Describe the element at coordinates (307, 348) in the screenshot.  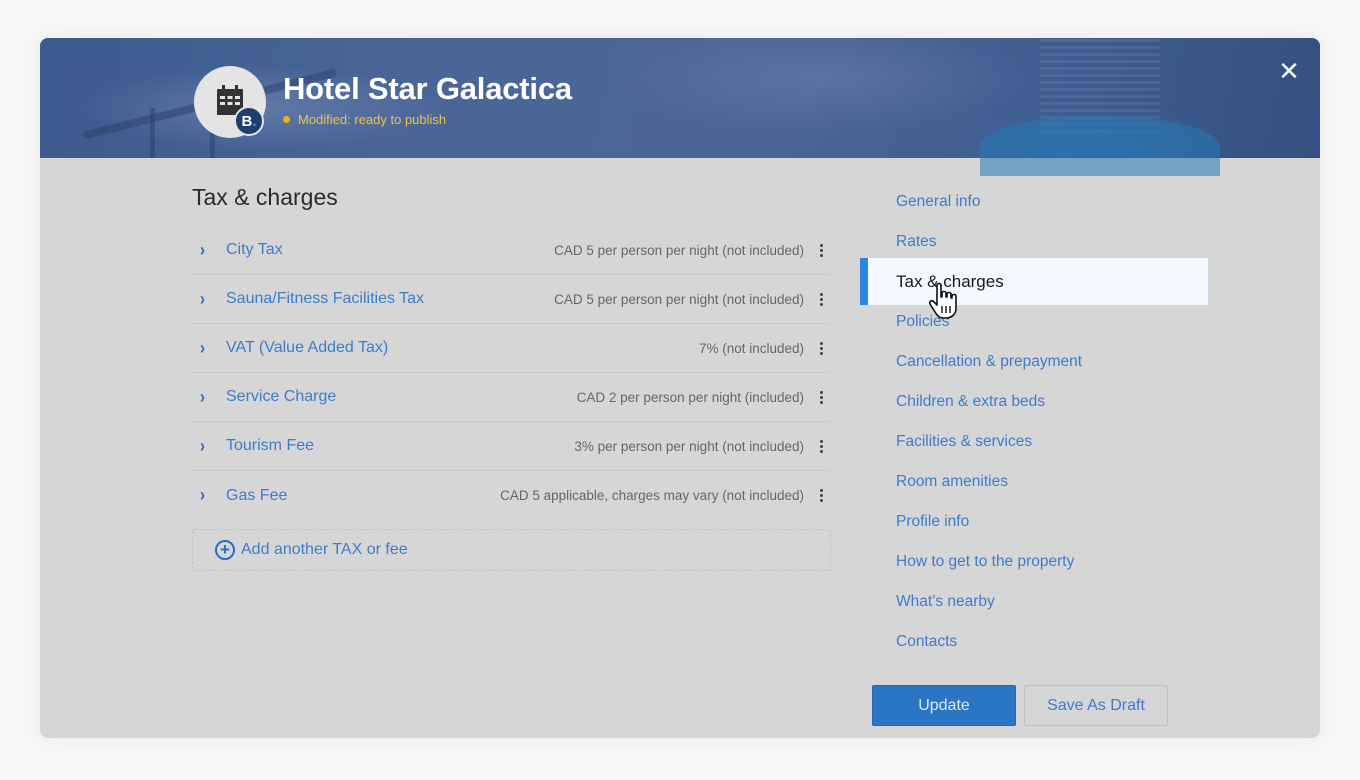
I see `tax-name: VAT (Value Added Tax)` at that location.